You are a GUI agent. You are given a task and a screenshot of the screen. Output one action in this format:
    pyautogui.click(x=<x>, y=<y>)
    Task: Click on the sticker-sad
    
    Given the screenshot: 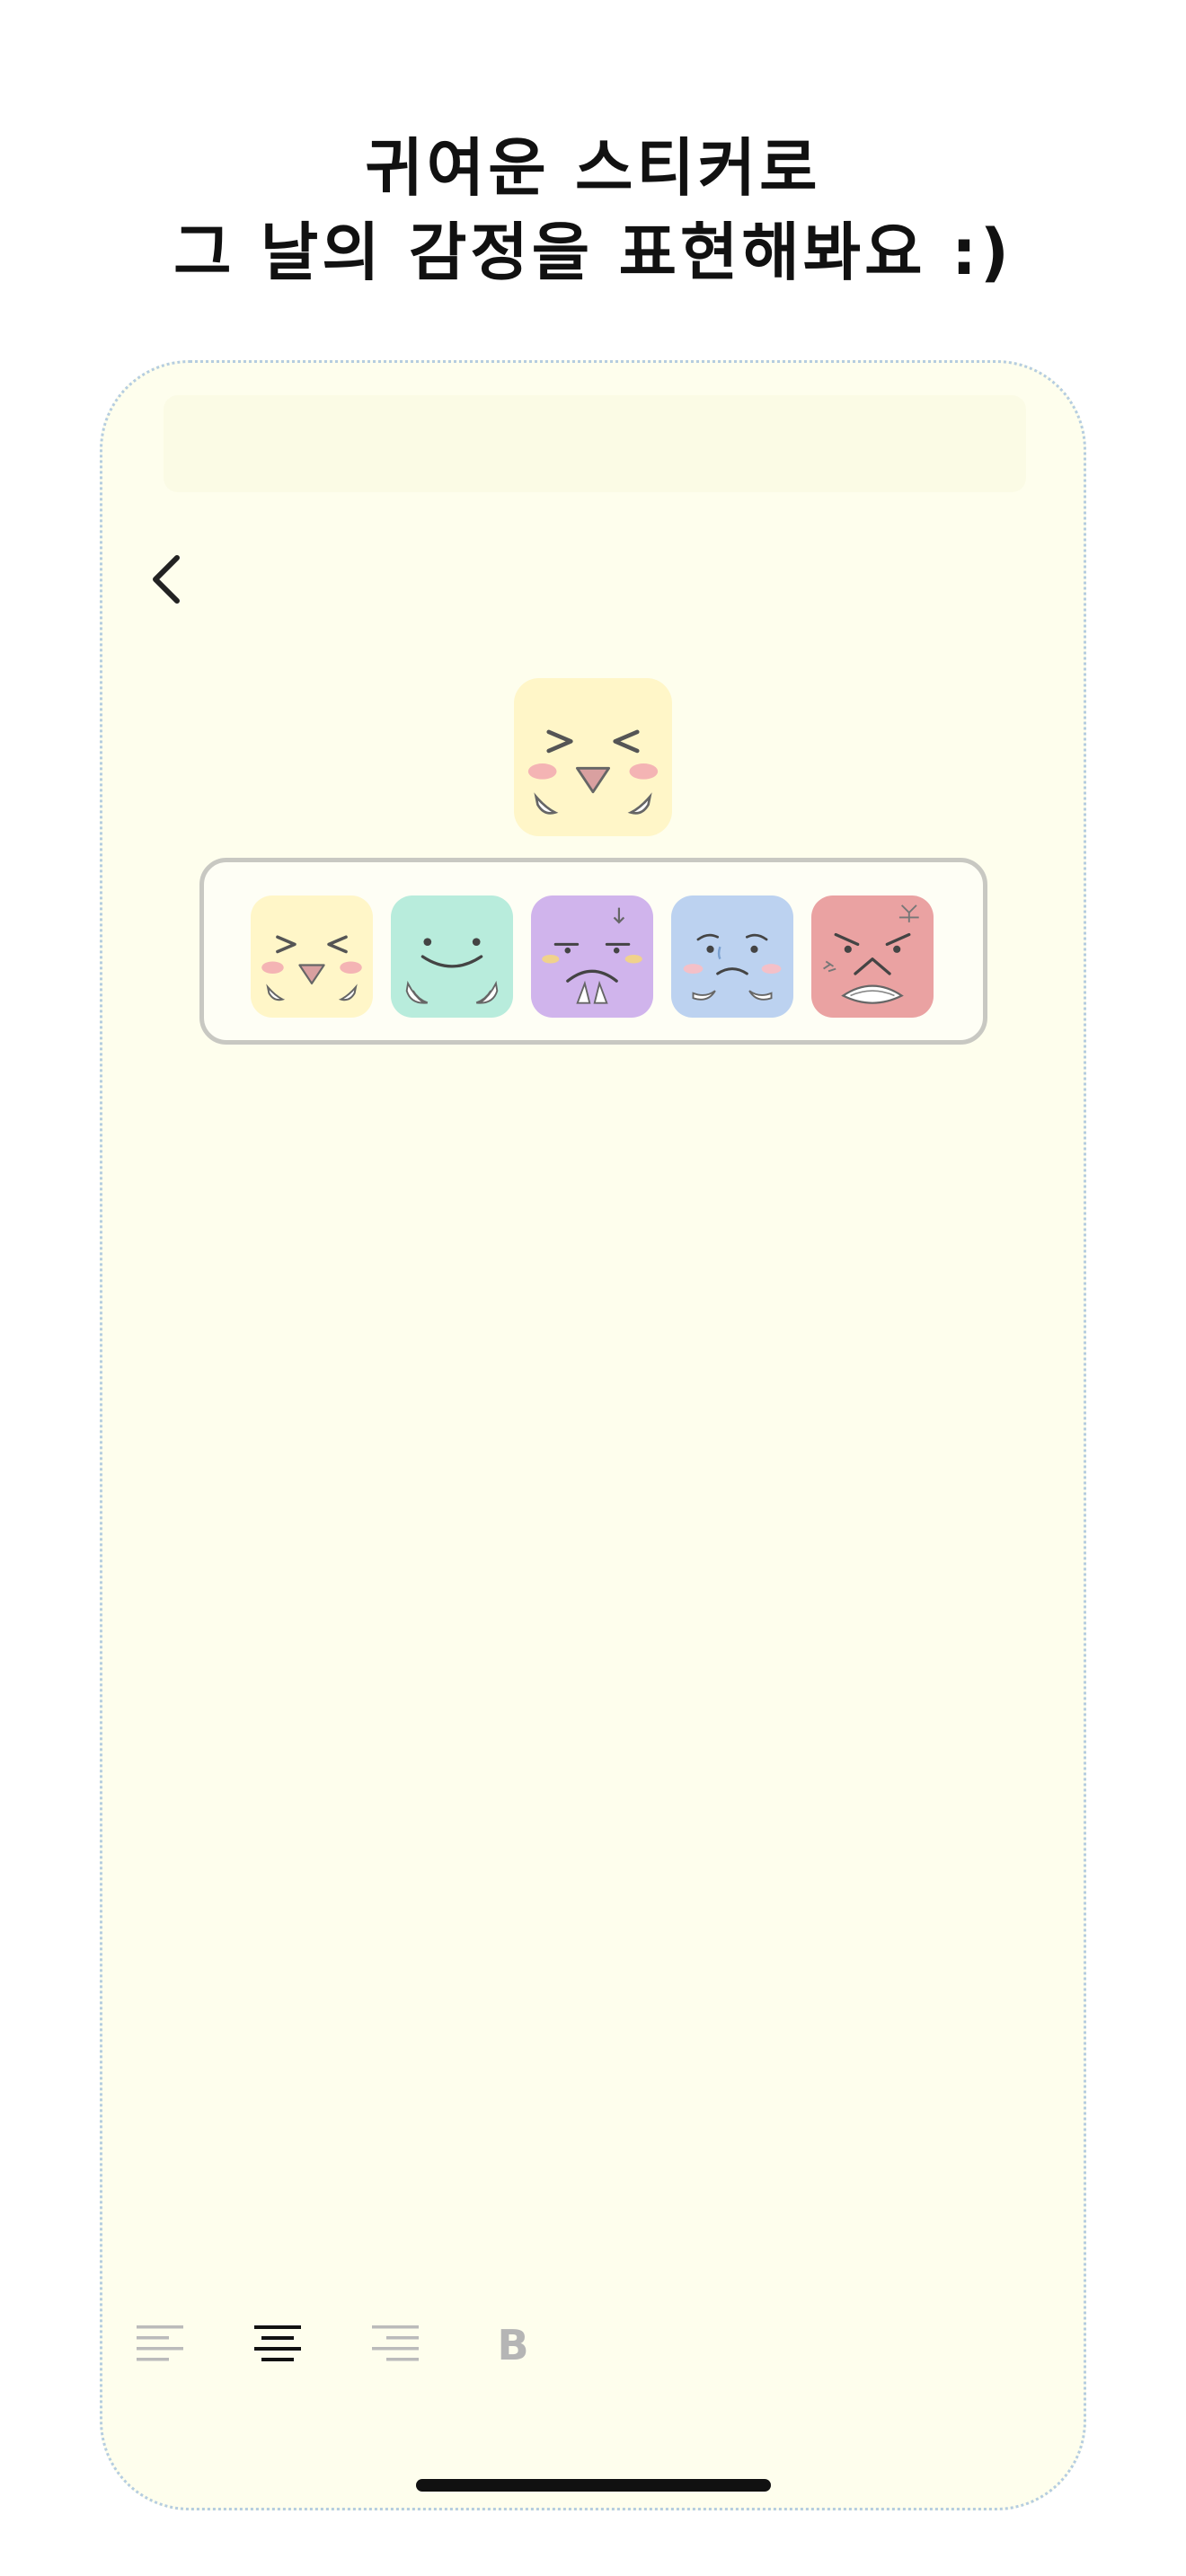 What is the action you would take?
    pyautogui.click(x=732, y=956)
    